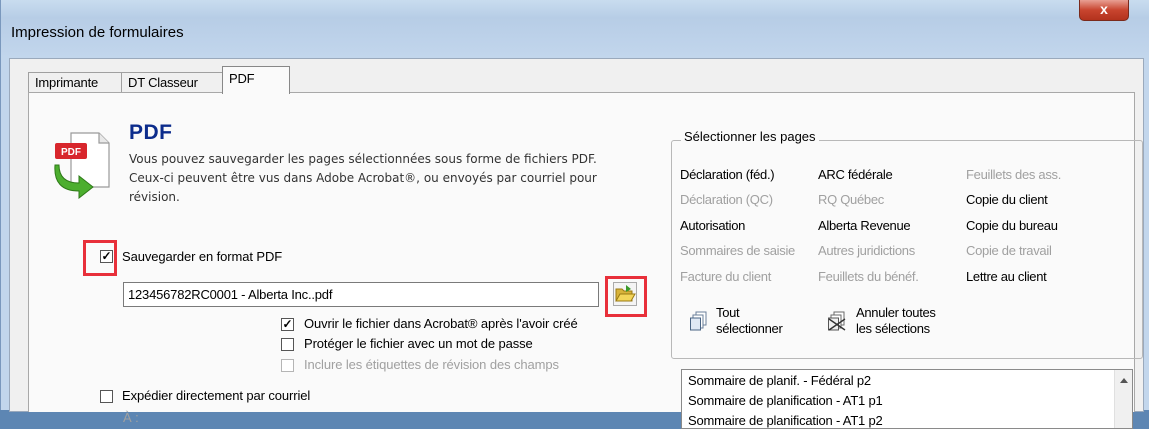 Image resolution: width=1149 pixels, height=429 pixels. Describe the element at coordinates (855, 174) in the screenshot. I see `page-option-arc-federale: ARC fédérale` at that location.